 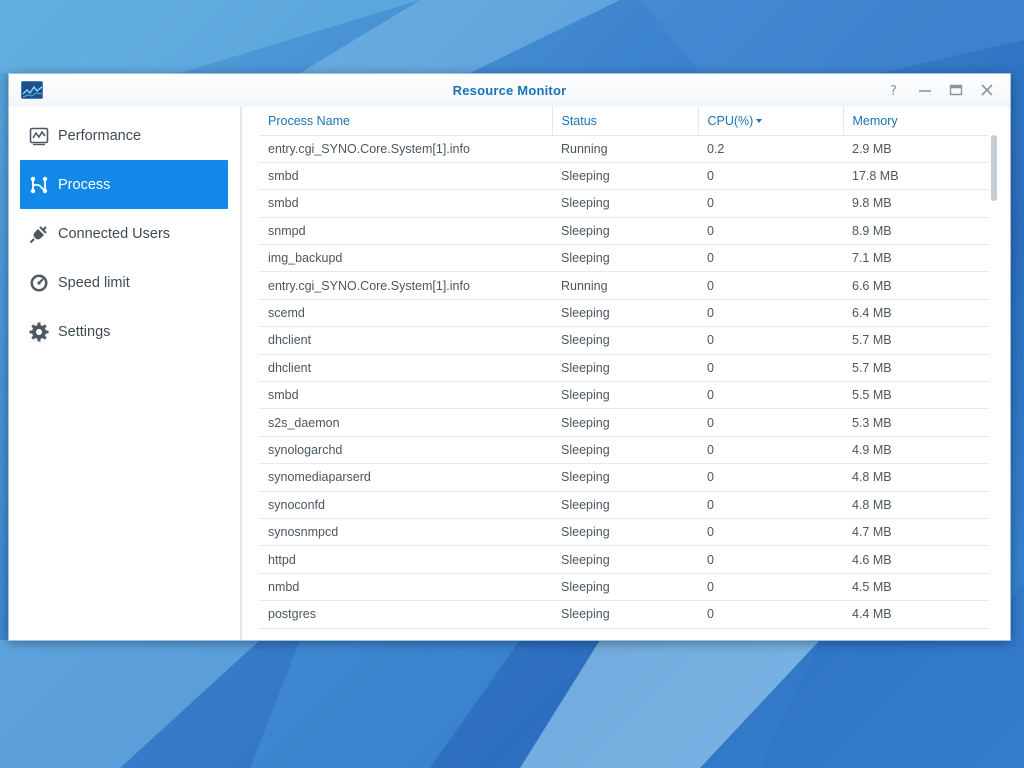 What do you see at coordinates (916, 532) in the screenshot?
I see `memory-cell: 4.7 MB` at bounding box center [916, 532].